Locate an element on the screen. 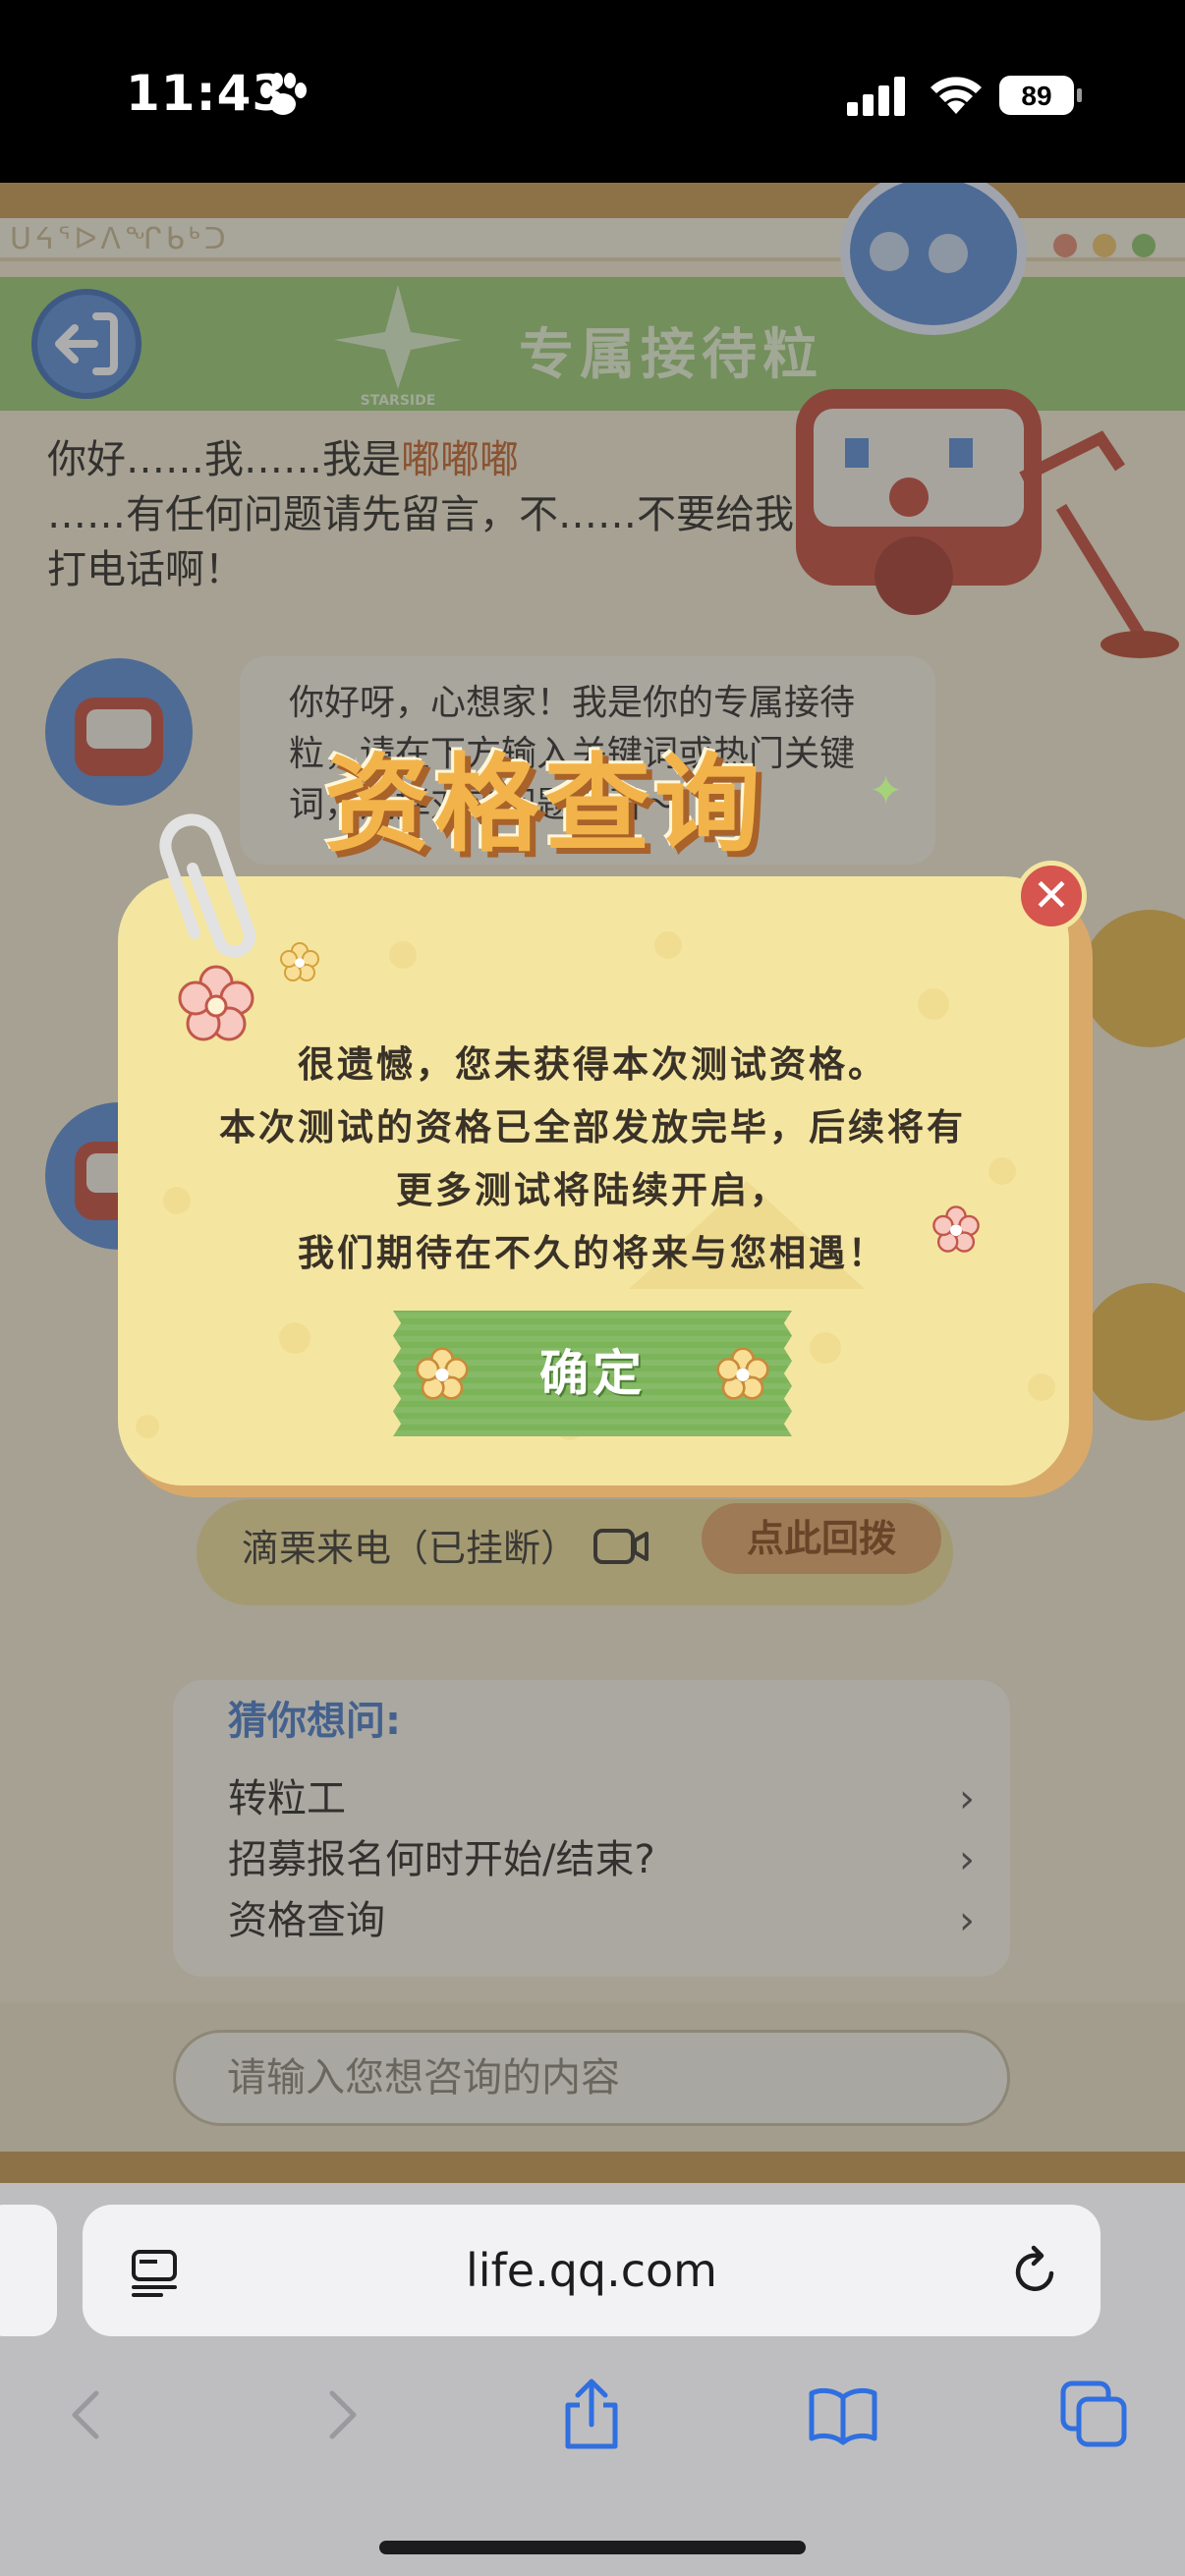 The image size is (1185, 2576). wifi-icon is located at coordinates (957, 95).